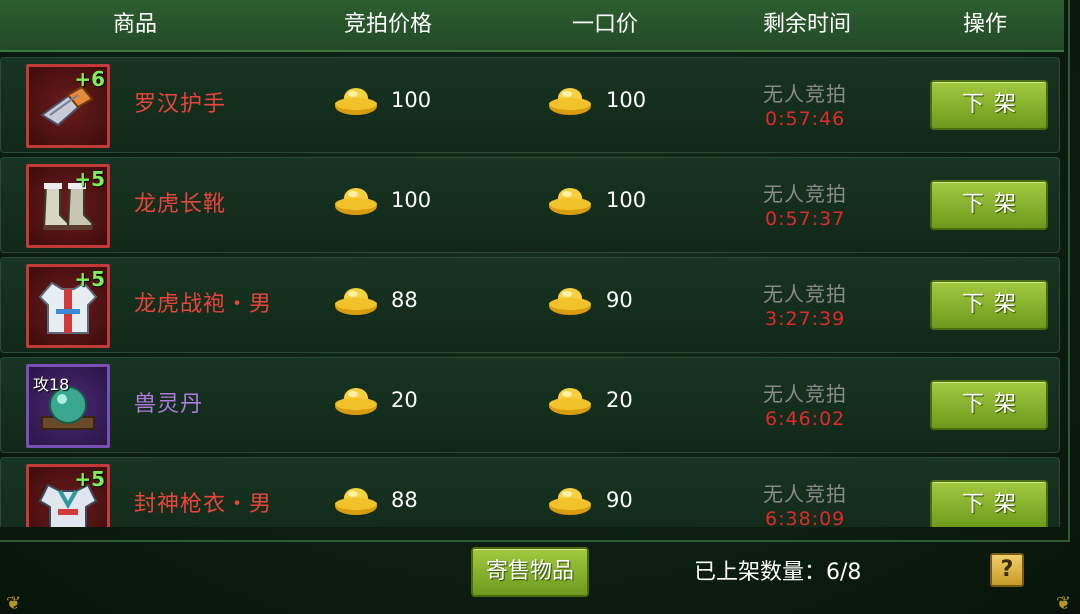  What do you see at coordinates (530, 572) in the screenshot?
I see `consign-item-button: 寄售物品` at bounding box center [530, 572].